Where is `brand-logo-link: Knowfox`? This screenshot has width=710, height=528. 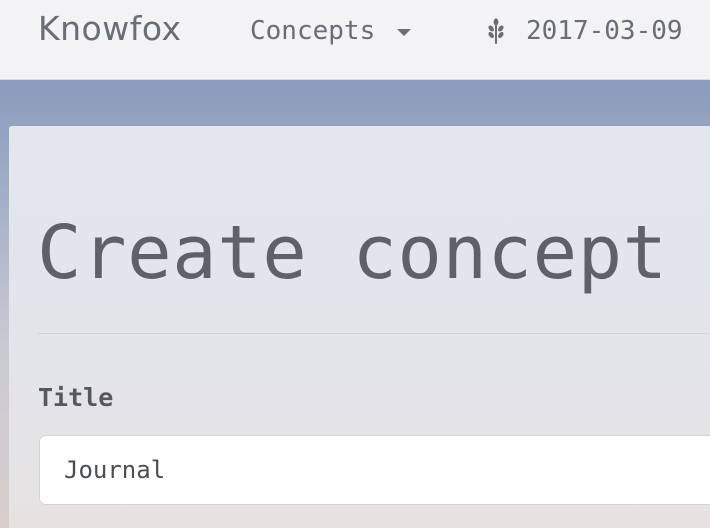 brand-logo-link: Knowfox is located at coordinates (110, 28).